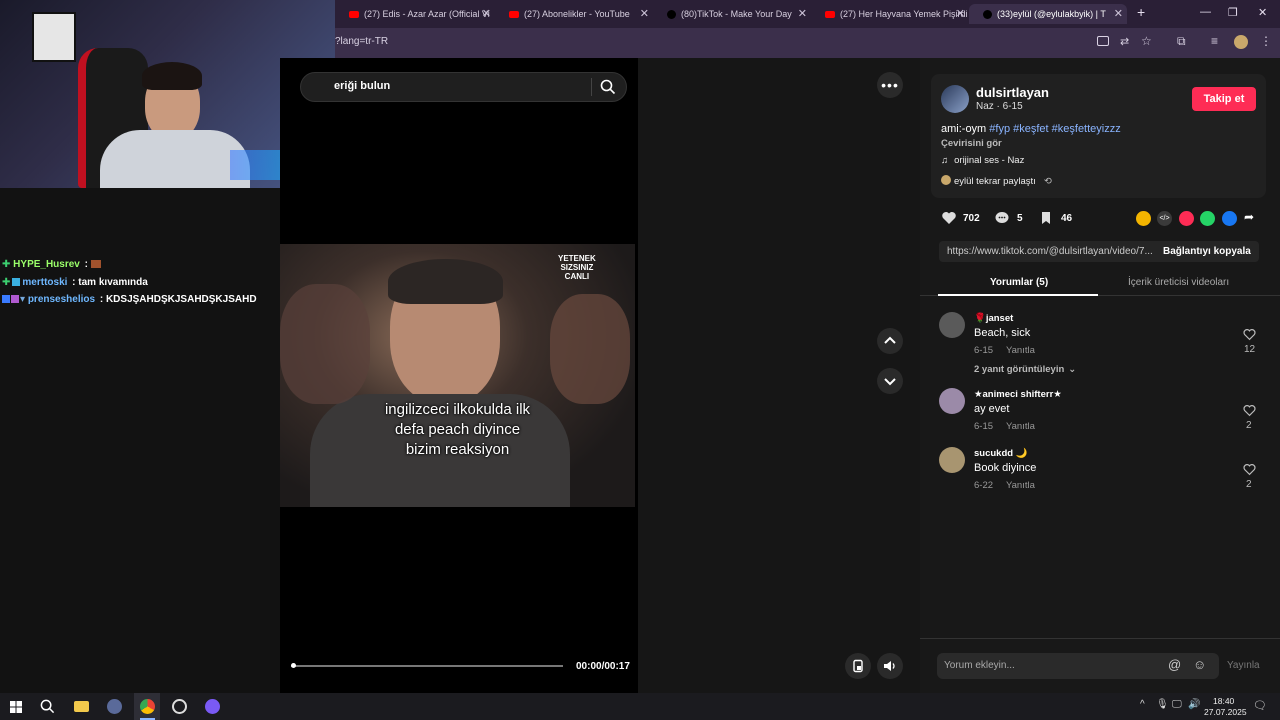  I want to click on obs-icon, so click(179, 706).